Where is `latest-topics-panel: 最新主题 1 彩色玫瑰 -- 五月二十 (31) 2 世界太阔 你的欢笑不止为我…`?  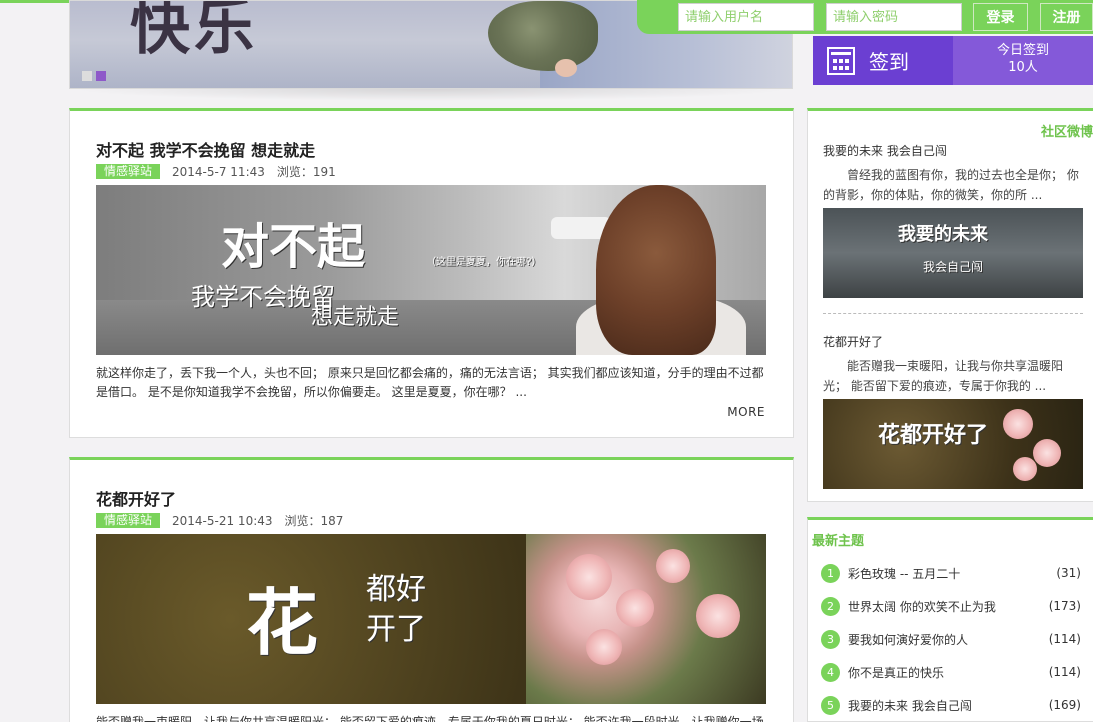
latest-topics-panel: 最新主题 1 彩色玫瑰 -- 五月二十 (31) 2 世界太阔 你的欢笑不止为我… is located at coordinates (950, 619).